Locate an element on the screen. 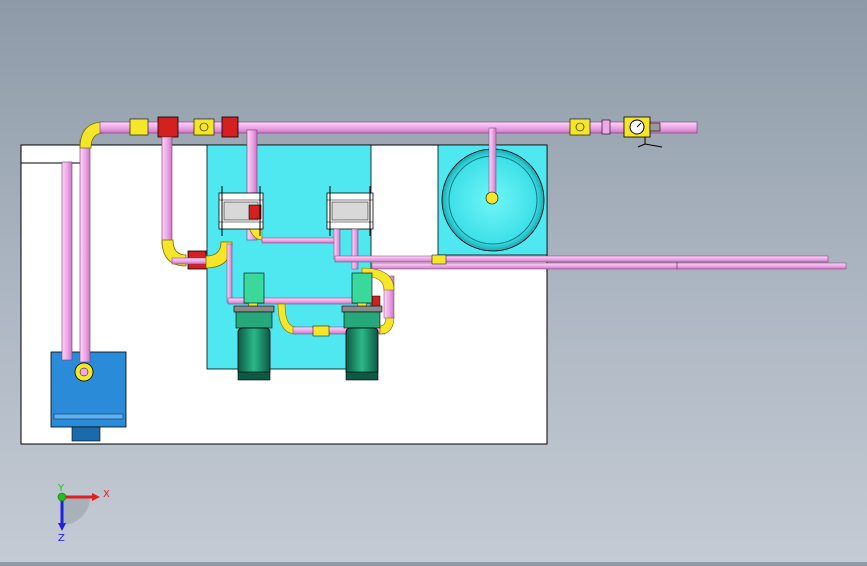  z-axis-head is located at coordinates (62, 527).